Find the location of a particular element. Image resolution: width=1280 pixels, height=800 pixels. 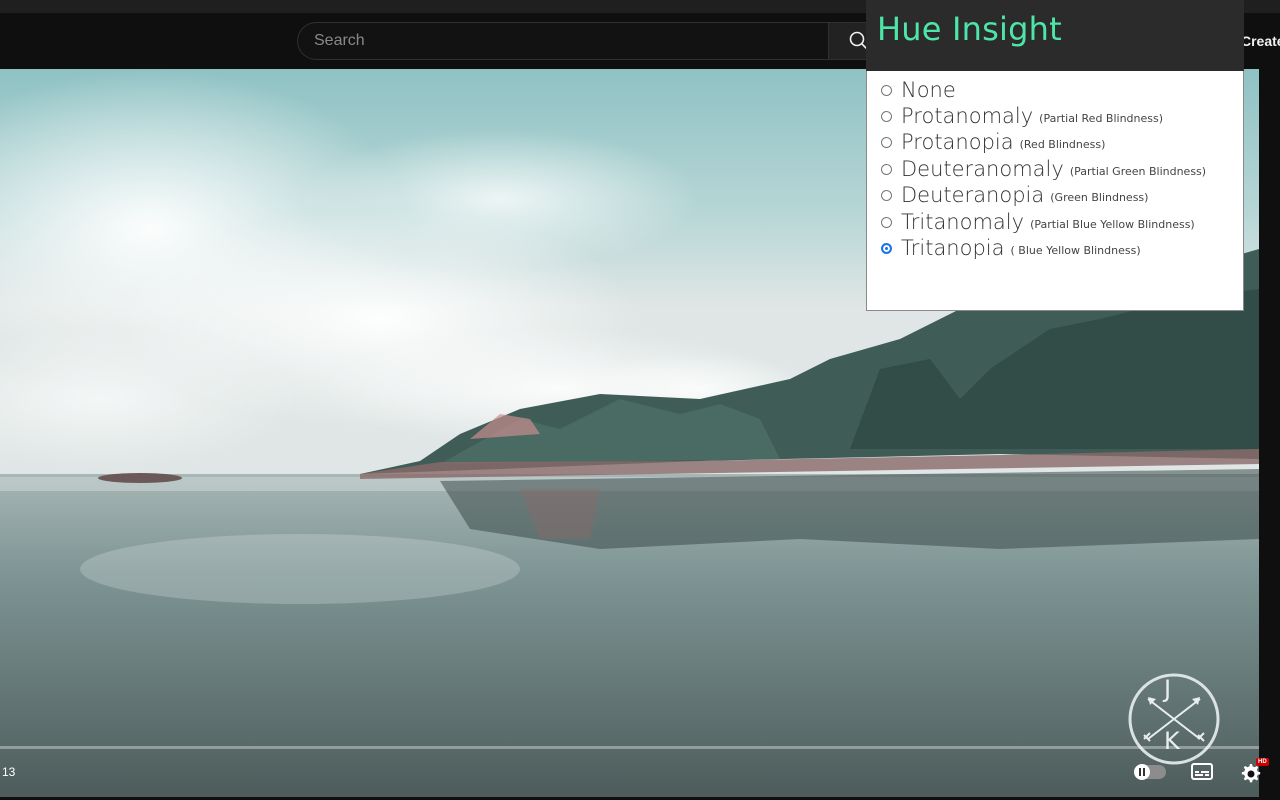

option-none: None is located at coordinates (921, 90).